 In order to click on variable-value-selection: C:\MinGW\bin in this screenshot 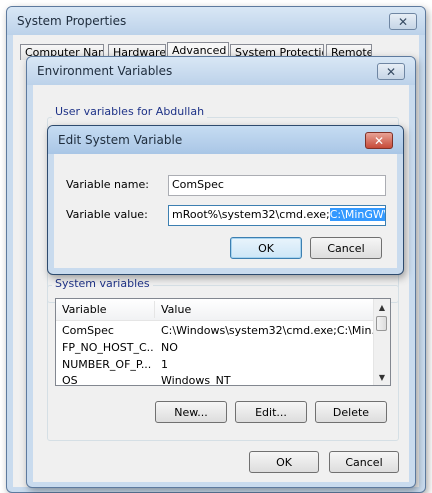, I will do `click(357, 214)`.